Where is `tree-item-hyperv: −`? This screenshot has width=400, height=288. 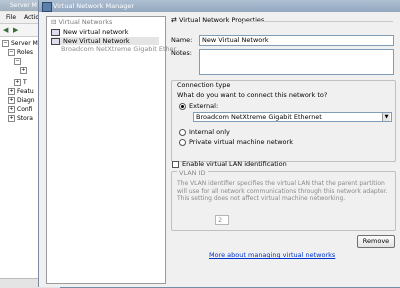 tree-item-hyperv: − is located at coordinates (18, 61).